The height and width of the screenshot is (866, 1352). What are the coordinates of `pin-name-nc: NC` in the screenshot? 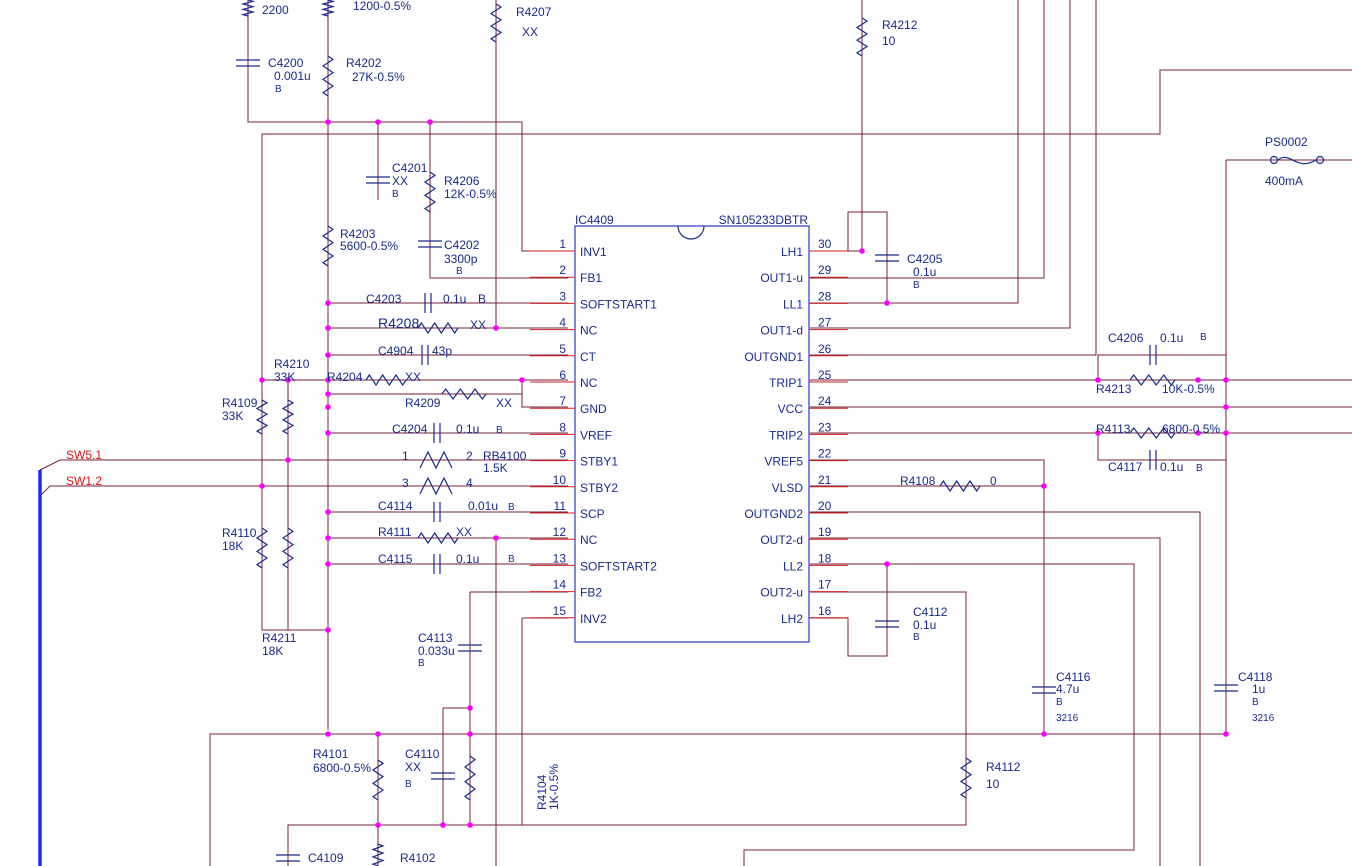 It's located at (589, 331).